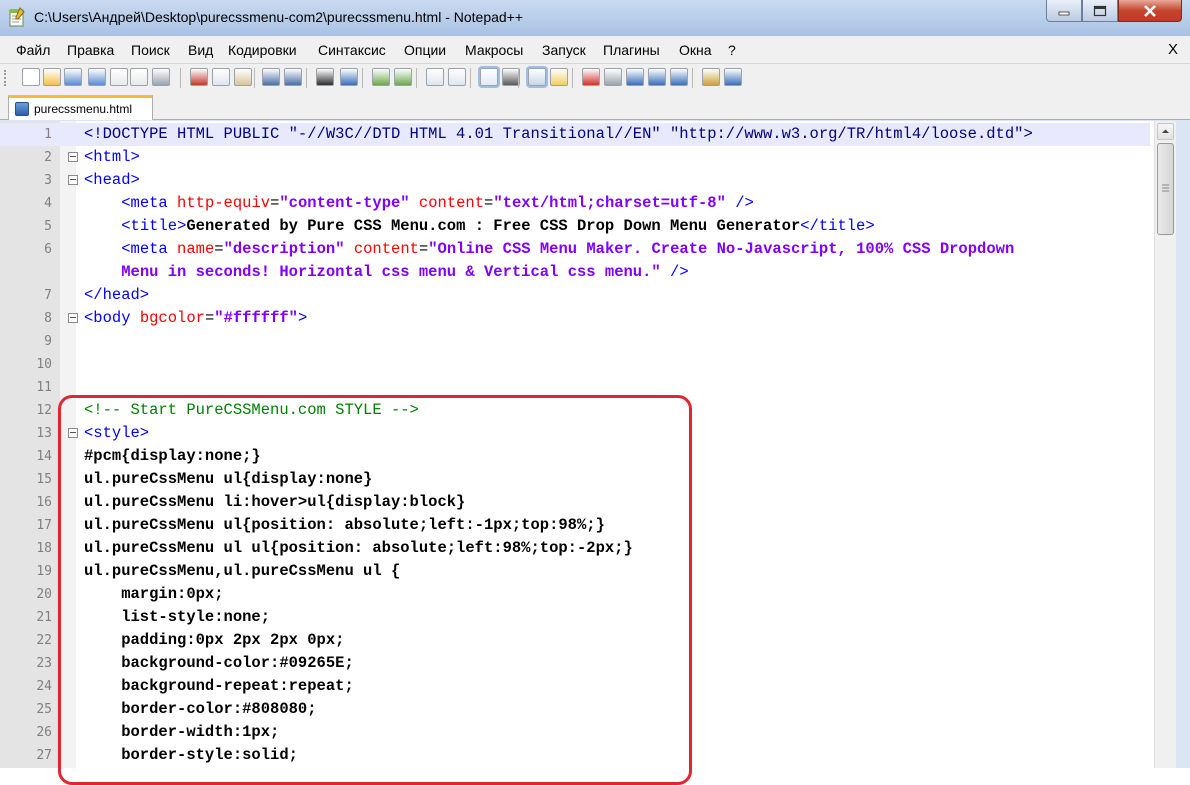 The image size is (1190, 785). Describe the element at coordinates (575, 180) in the screenshot. I see `code-line: 3 <head>` at that location.